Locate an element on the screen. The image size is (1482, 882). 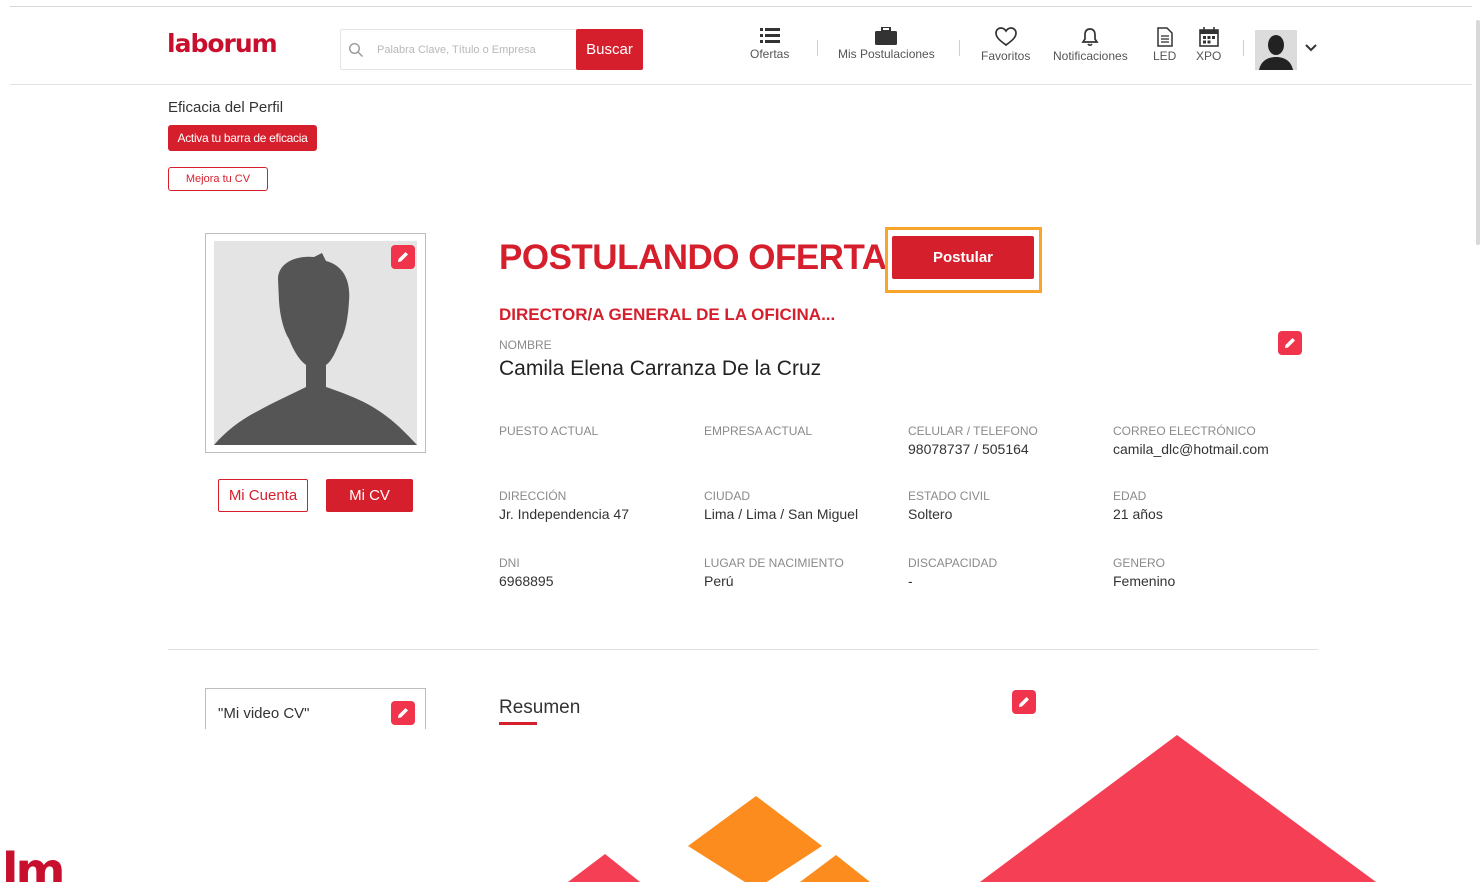
heart-icon is located at coordinates (1005, 37).